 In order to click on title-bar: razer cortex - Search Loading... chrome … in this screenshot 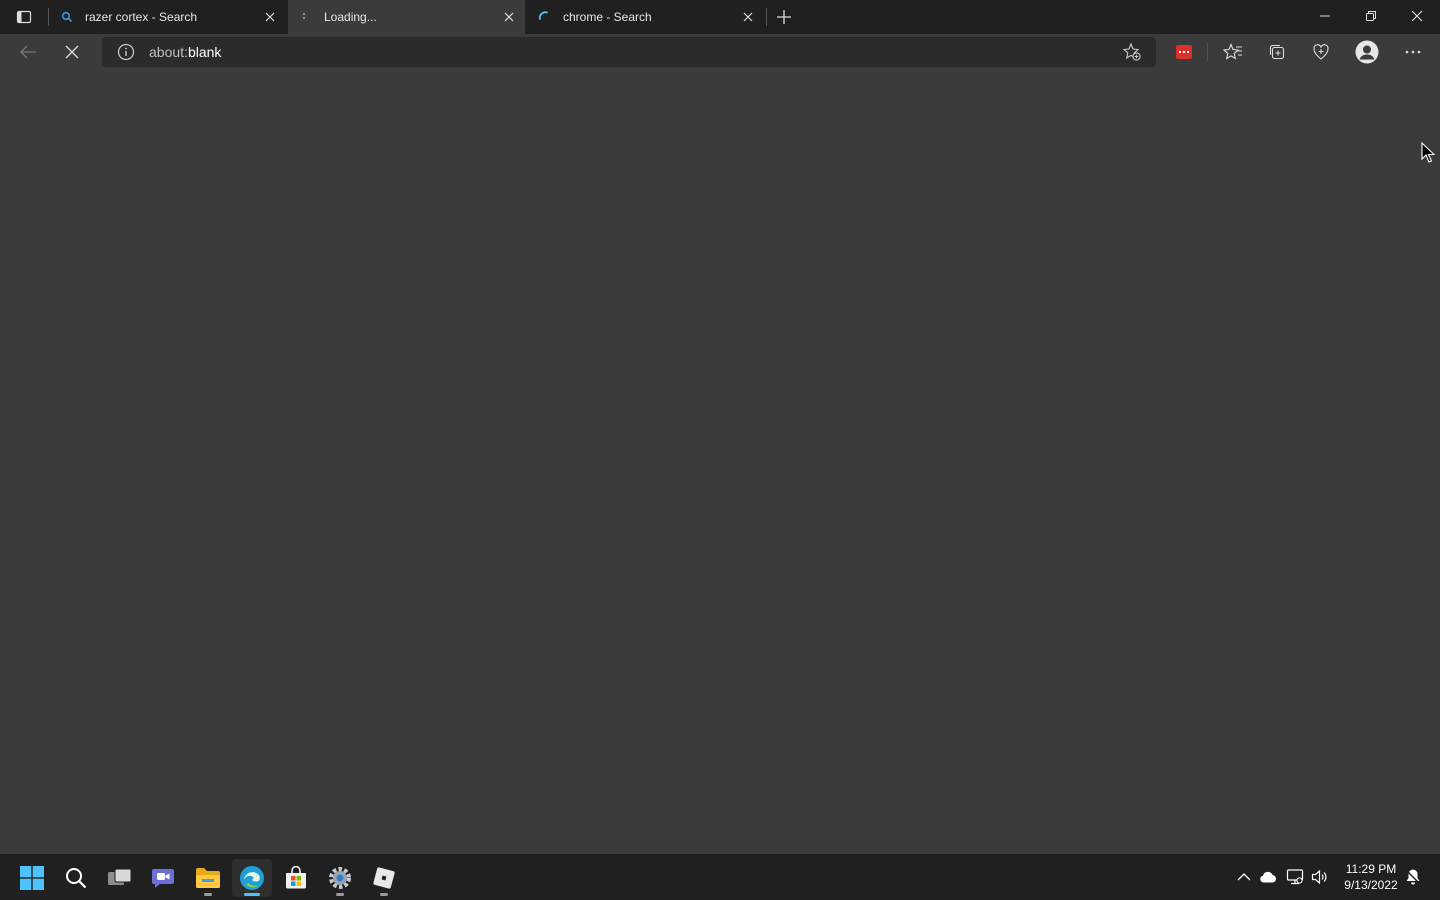, I will do `click(720, 17)`.